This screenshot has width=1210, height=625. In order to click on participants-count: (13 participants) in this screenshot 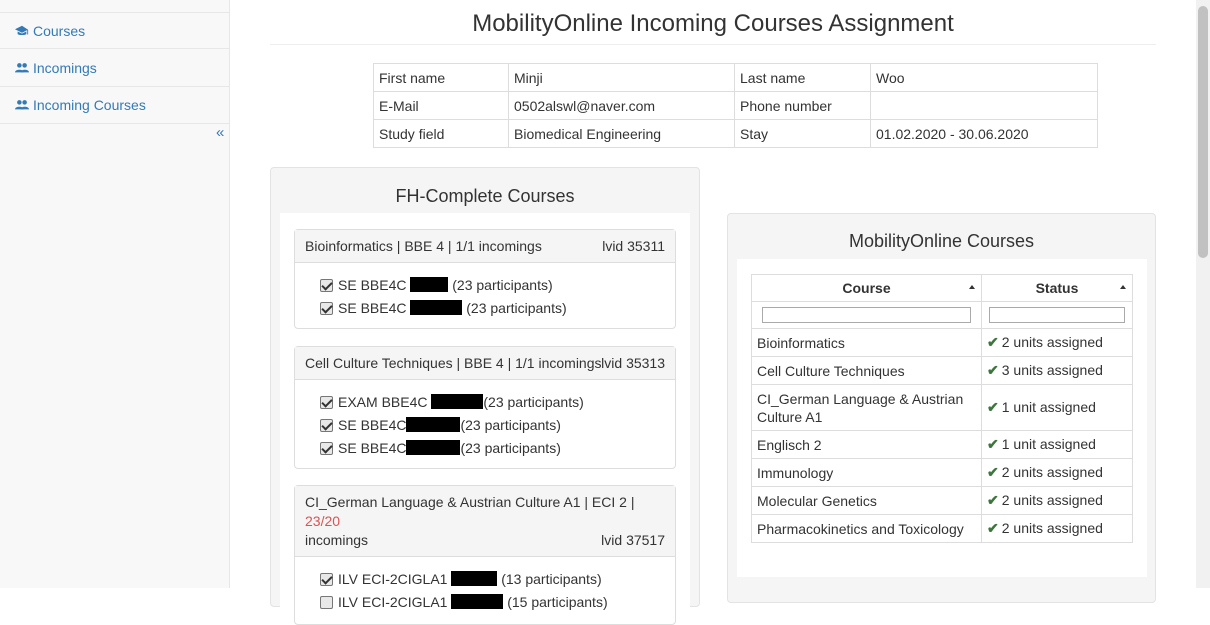, I will do `click(551, 579)`.